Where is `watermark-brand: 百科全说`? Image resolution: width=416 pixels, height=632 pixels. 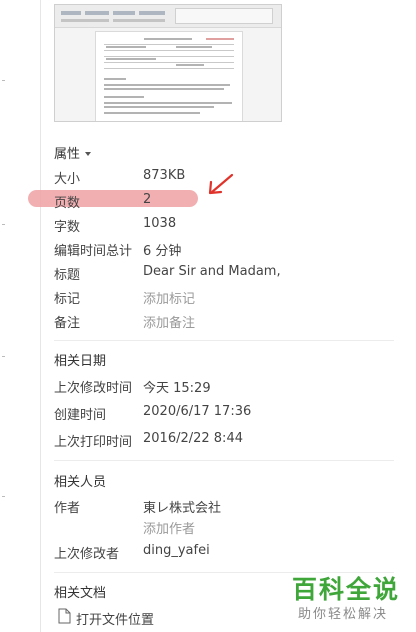 watermark-brand: 百科全说 is located at coordinates (346, 589).